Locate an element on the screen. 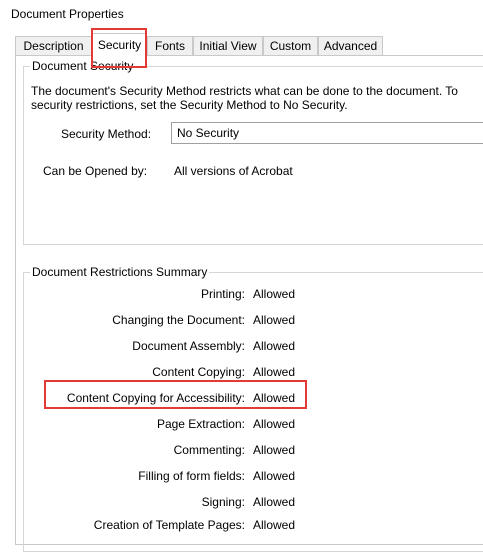 The height and width of the screenshot is (552, 483). restriction-label: Page Extraction: is located at coordinates (200, 424).